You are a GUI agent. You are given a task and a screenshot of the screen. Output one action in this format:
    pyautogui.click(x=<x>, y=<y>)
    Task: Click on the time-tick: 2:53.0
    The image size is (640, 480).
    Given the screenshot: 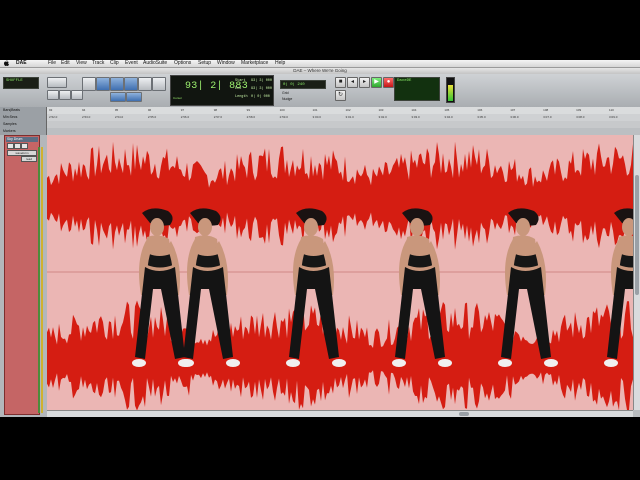 What is the action you would take?
    pyautogui.click(x=86, y=117)
    